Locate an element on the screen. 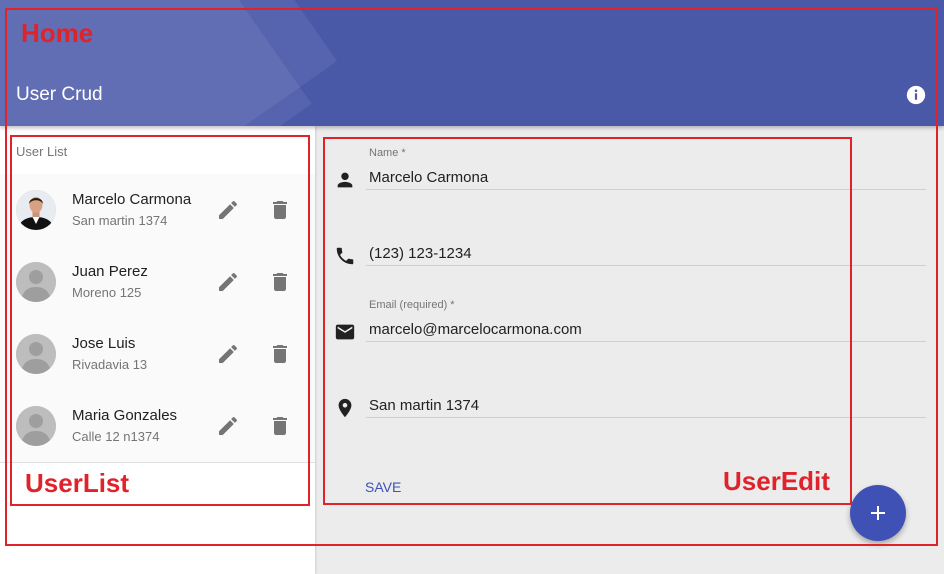  useredit-annotation-label: UserEdit is located at coordinates (776, 481).